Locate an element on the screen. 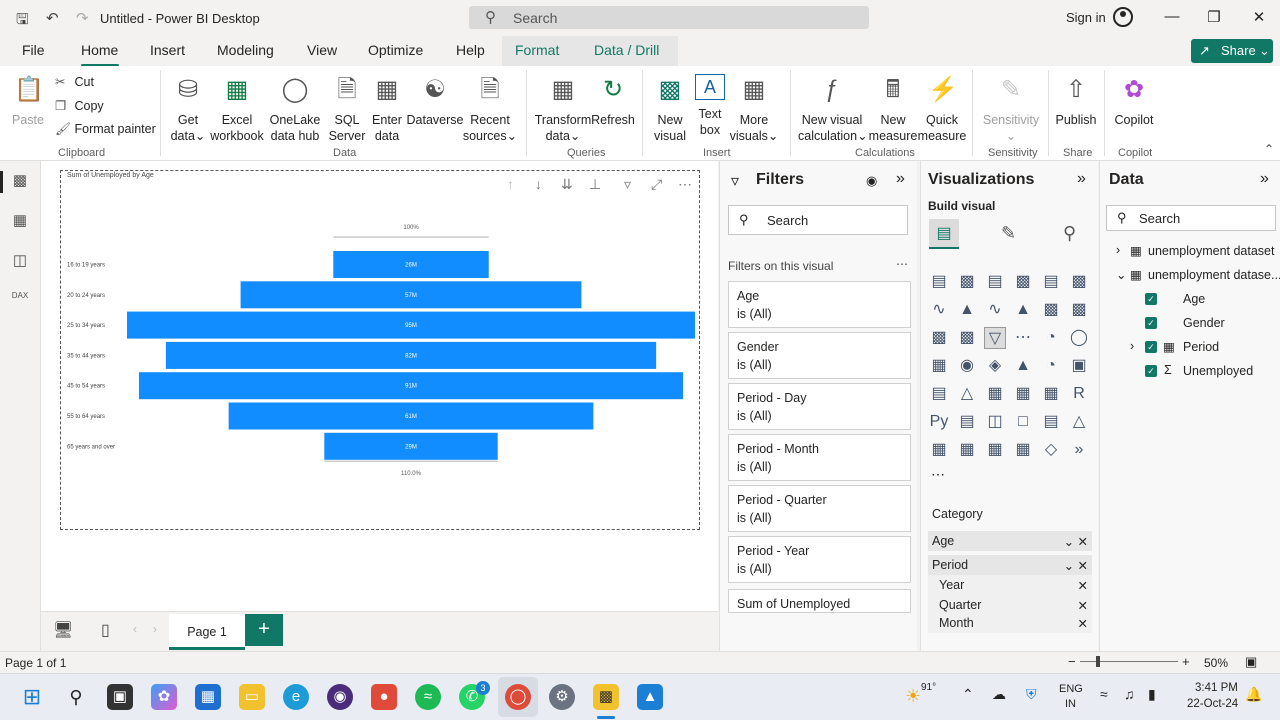 This screenshot has height=720, width=1280. remove-field-icon: ⌄ ✕ is located at coordinates (1076, 565).